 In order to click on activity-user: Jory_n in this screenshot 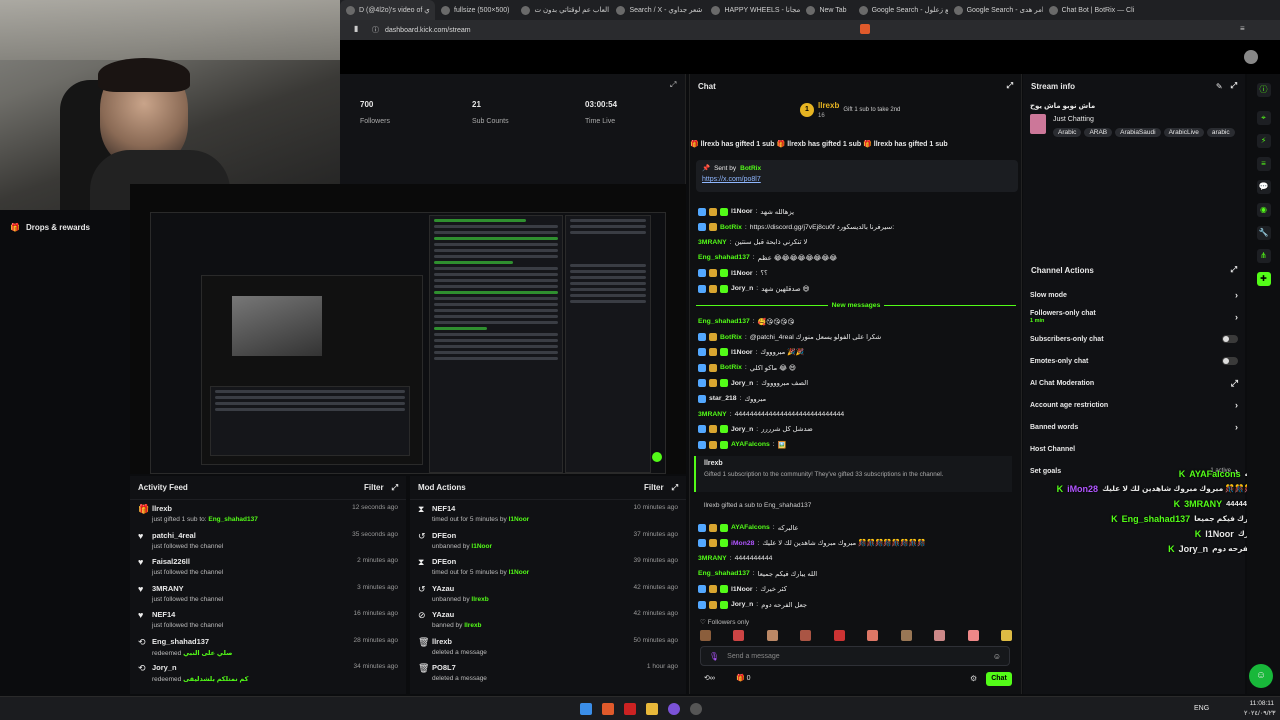, I will do `click(253, 667)`.